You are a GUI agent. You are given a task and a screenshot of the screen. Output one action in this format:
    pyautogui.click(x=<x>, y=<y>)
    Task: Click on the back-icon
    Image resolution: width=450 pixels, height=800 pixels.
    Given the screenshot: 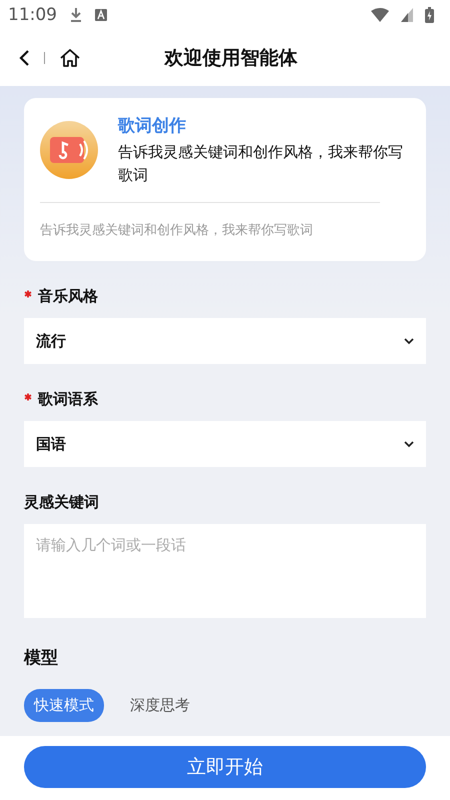 What is the action you would take?
    pyautogui.click(x=24, y=58)
    